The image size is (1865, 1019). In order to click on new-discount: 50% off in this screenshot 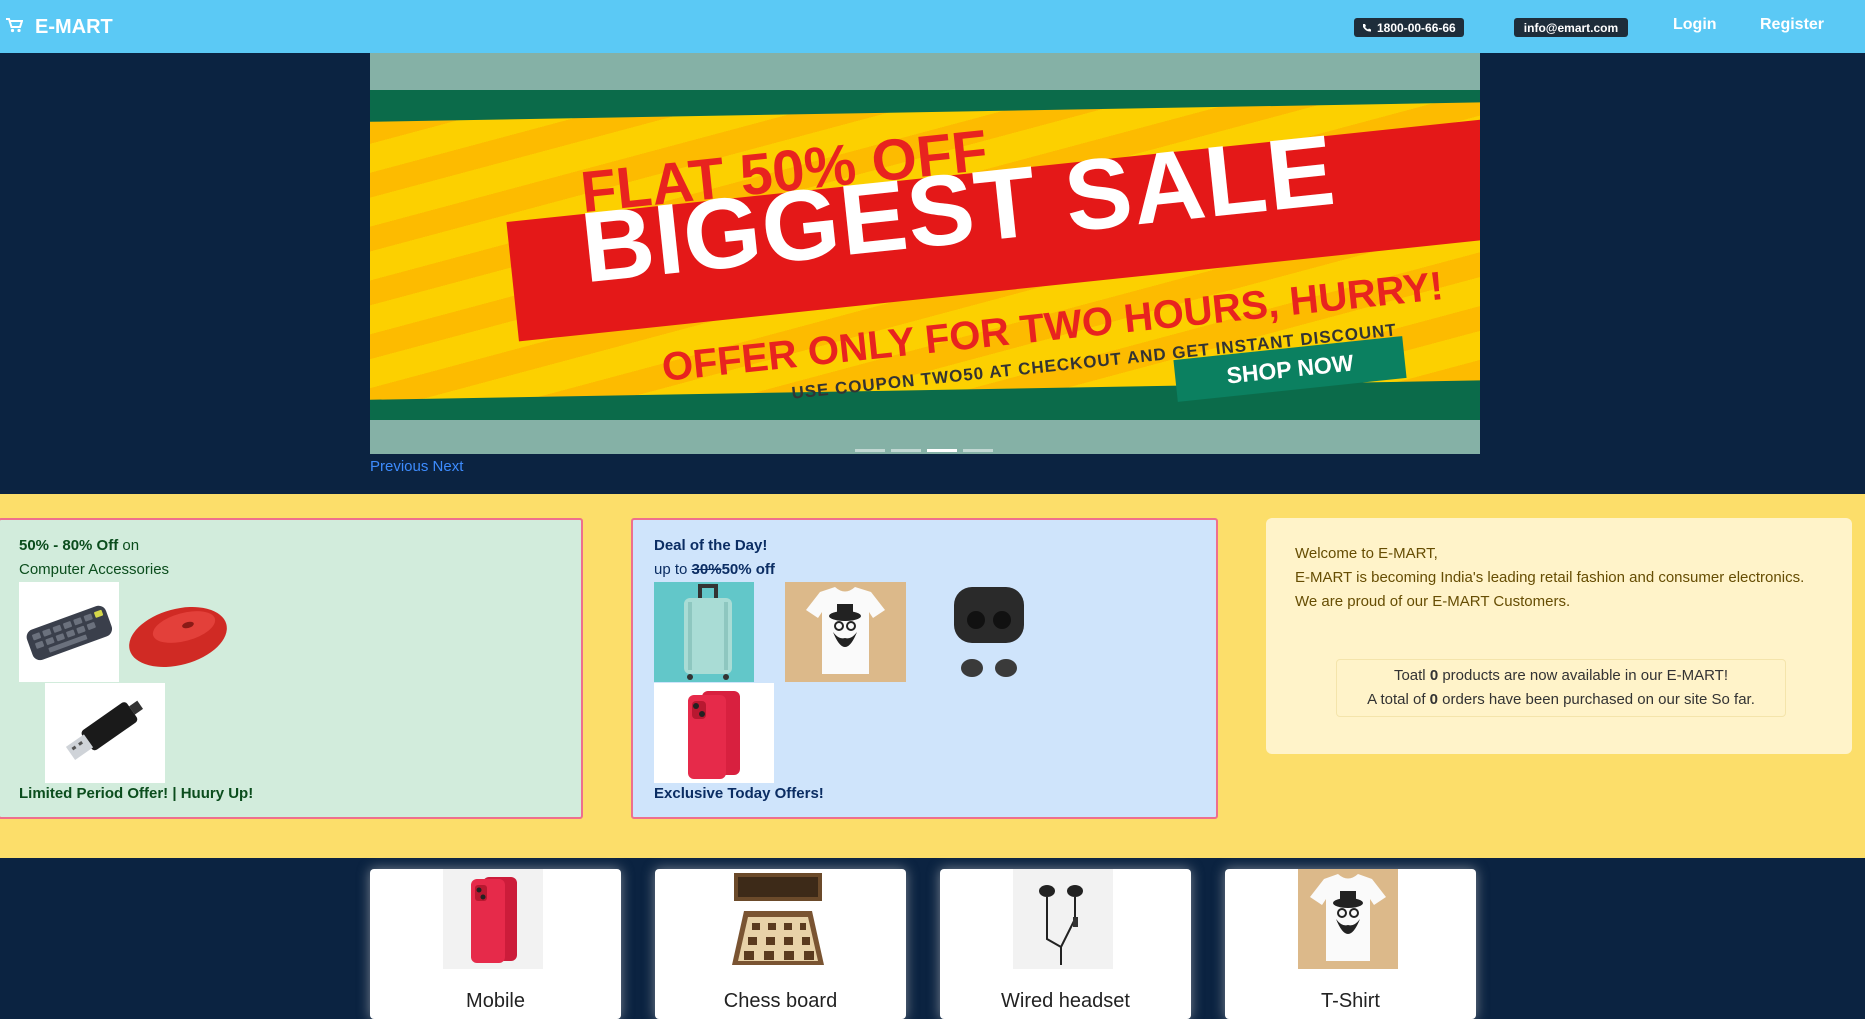, I will do `click(748, 569)`.